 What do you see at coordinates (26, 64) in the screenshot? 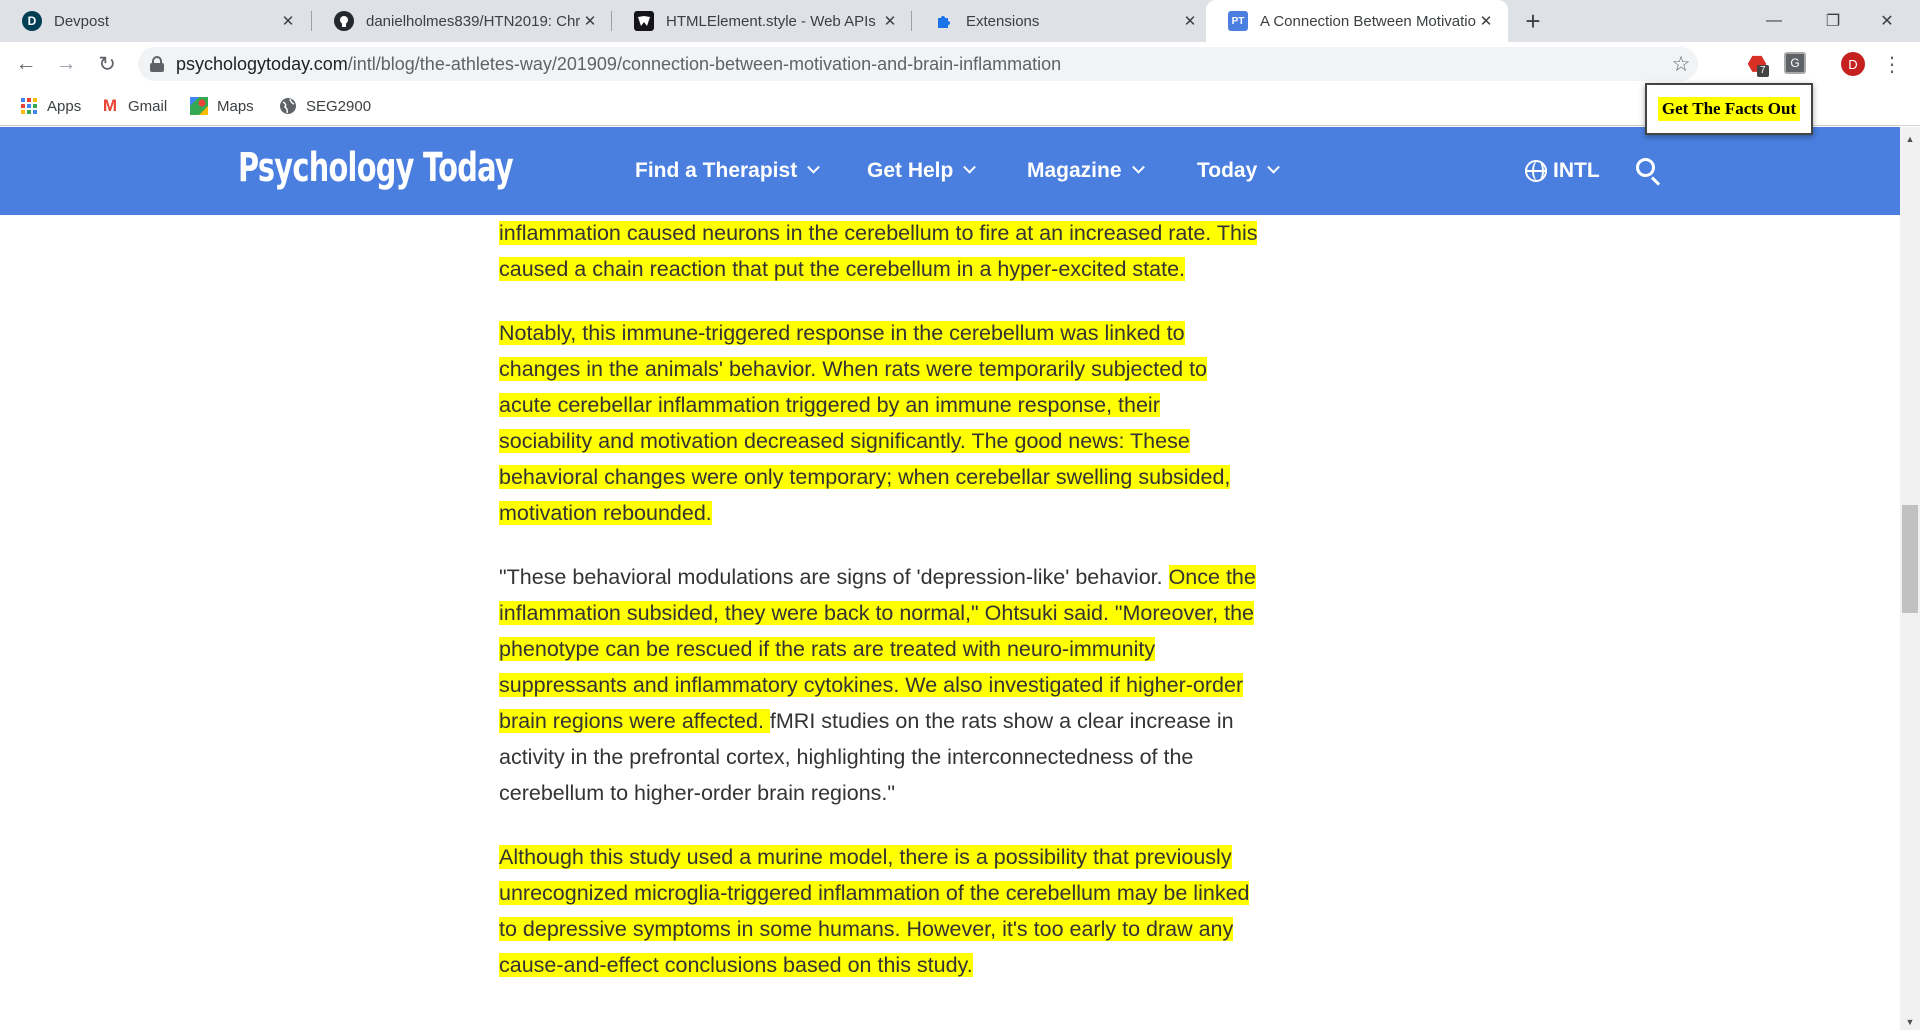
I see `back-button: ←` at bounding box center [26, 64].